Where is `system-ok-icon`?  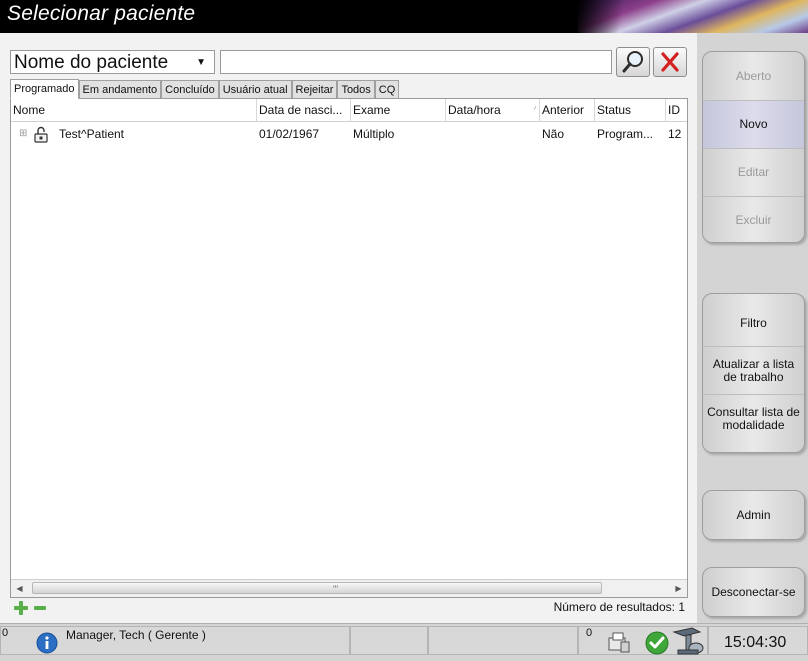 system-ok-icon is located at coordinates (657, 645).